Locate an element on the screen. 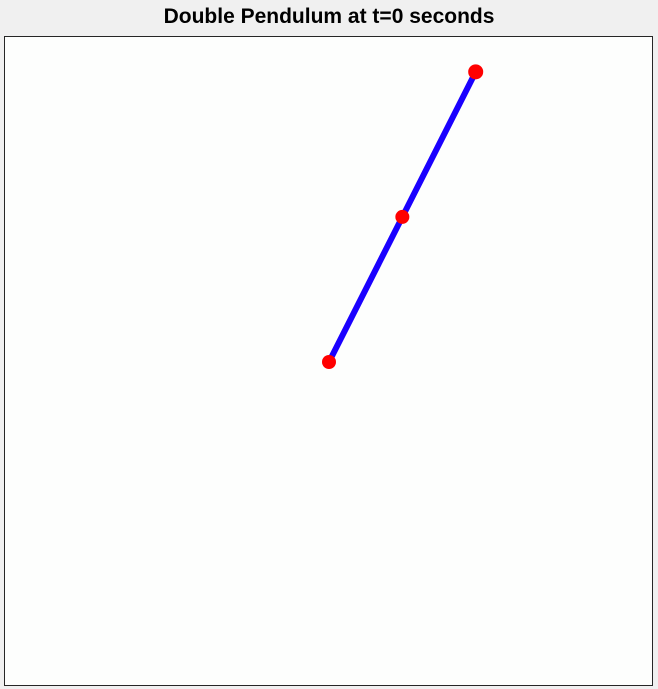 The width and height of the screenshot is (658, 689). pendulum-plot is located at coordinates (403, 216).